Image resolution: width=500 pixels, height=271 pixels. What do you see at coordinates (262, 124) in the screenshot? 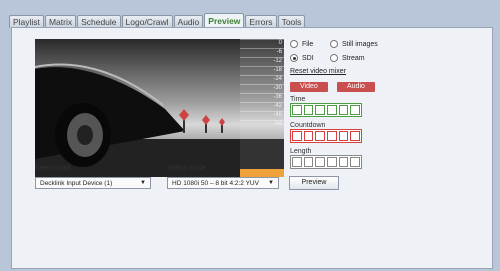
I see `meter-tick: -54` at bounding box center [262, 124].